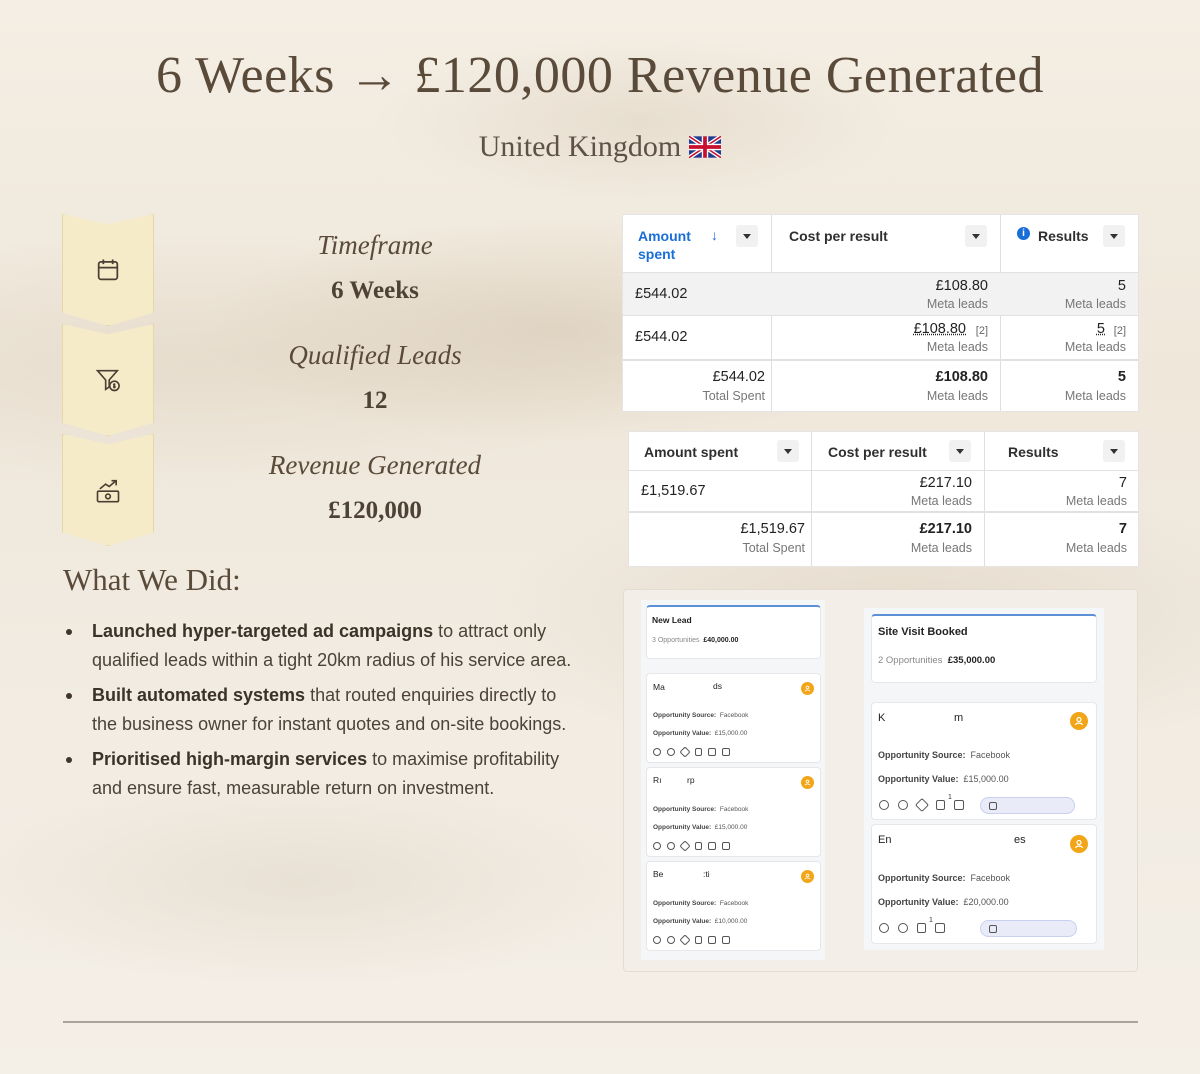 The height and width of the screenshot is (1074, 1200). What do you see at coordinates (882, 718) in the screenshot?
I see `card-name-a: K` at bounding box center [882, 718].